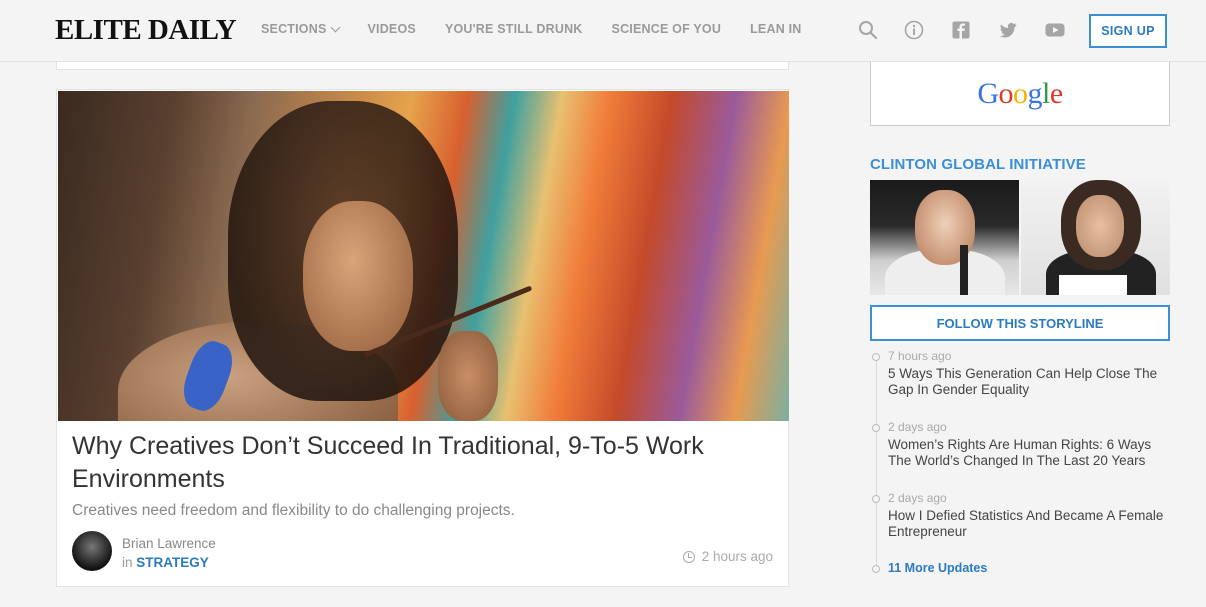 The width and height of the screenshot is (1206, 607). Describe the element at coordinates (468, 376) in the screenshot. I see `hero-hand-shape` at that location.